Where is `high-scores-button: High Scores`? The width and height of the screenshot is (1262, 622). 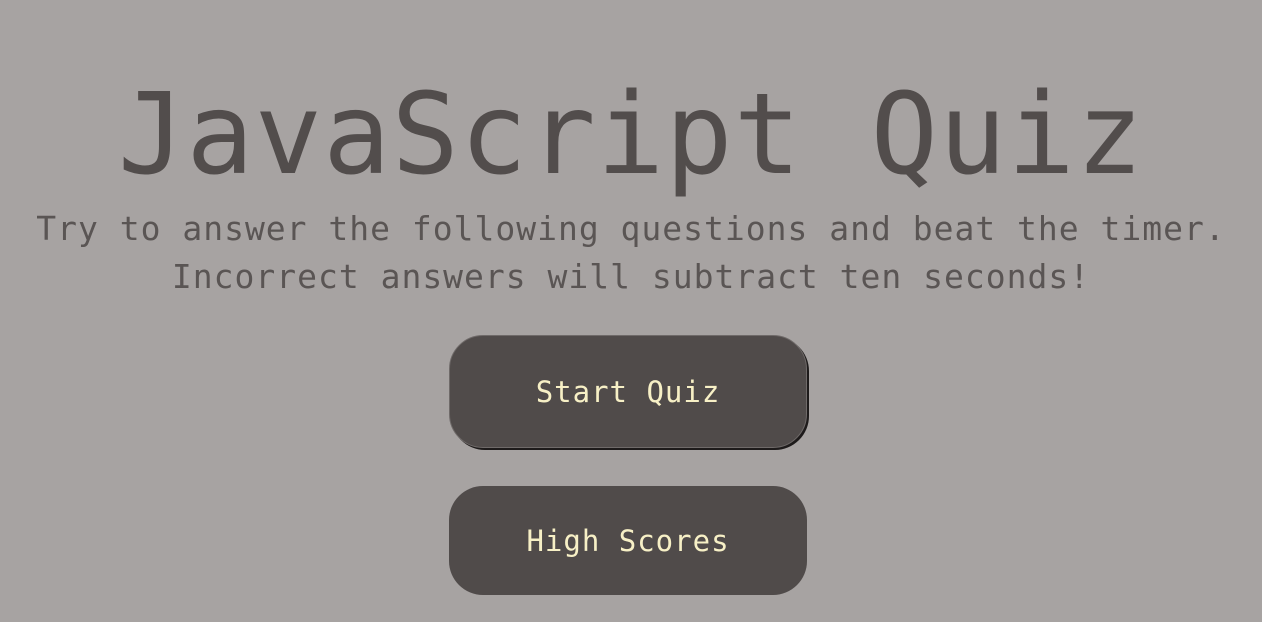
high-scores-button: High Scores is located at coordinates (628, 540).